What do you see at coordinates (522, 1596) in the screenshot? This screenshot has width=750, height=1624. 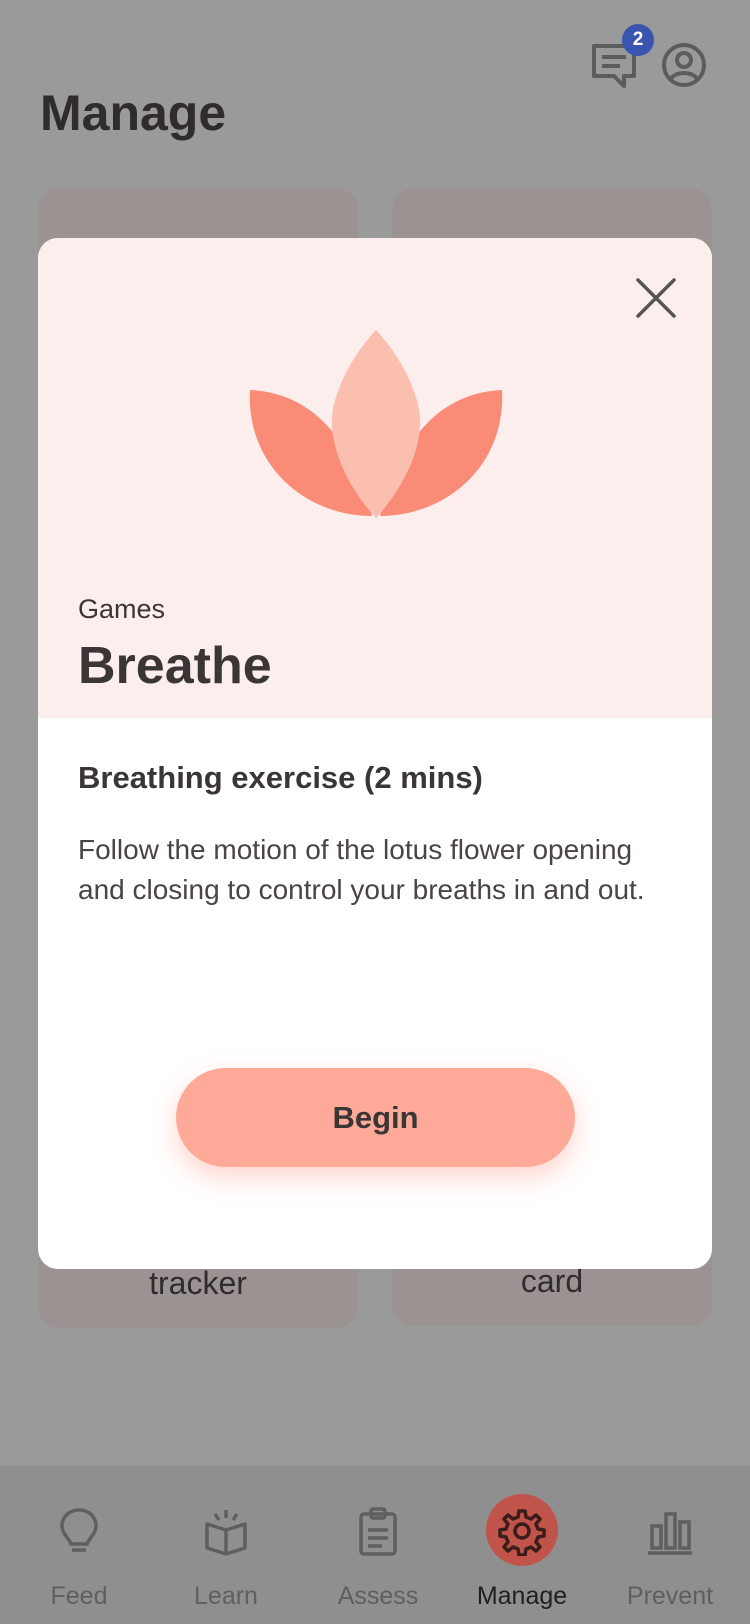 I see `tab-label: Manage` at bounding box center [522, 1596].